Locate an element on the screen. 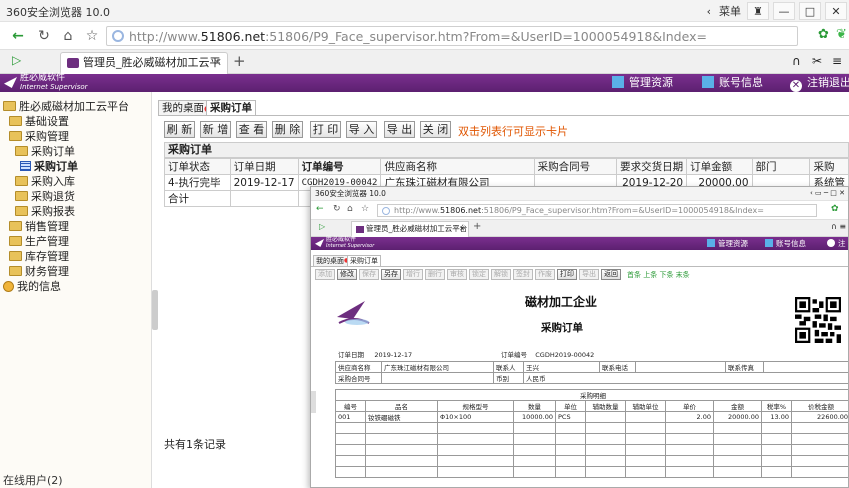 The height and width of the screenshot is (488, 849). add-button: 新 增 is located at coordinates (215, 129).